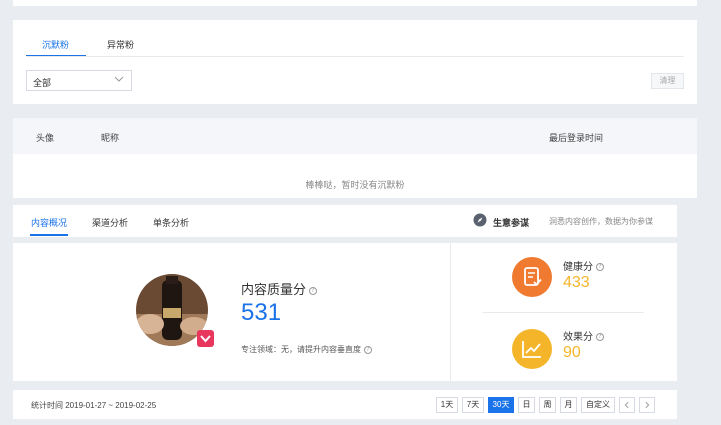  Describe the element at coordinates (563, 312) in the screenshot. I see `score-divider` at that location.